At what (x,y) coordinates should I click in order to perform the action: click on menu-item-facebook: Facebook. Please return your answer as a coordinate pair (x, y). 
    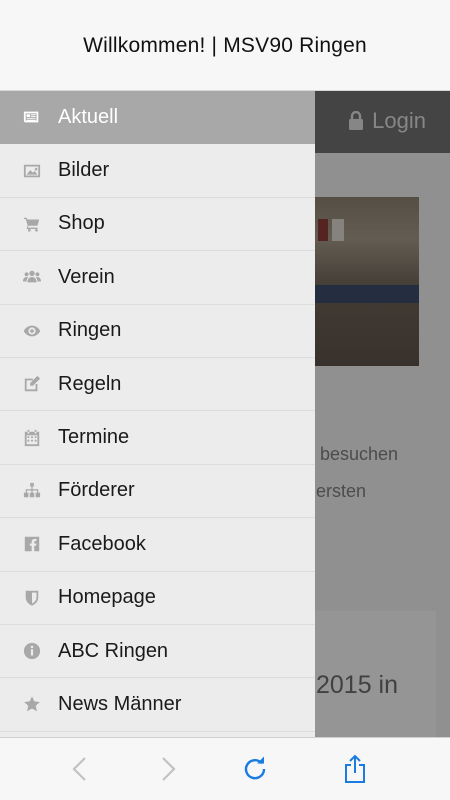
    Looking at the image, I should click on (157, 545).